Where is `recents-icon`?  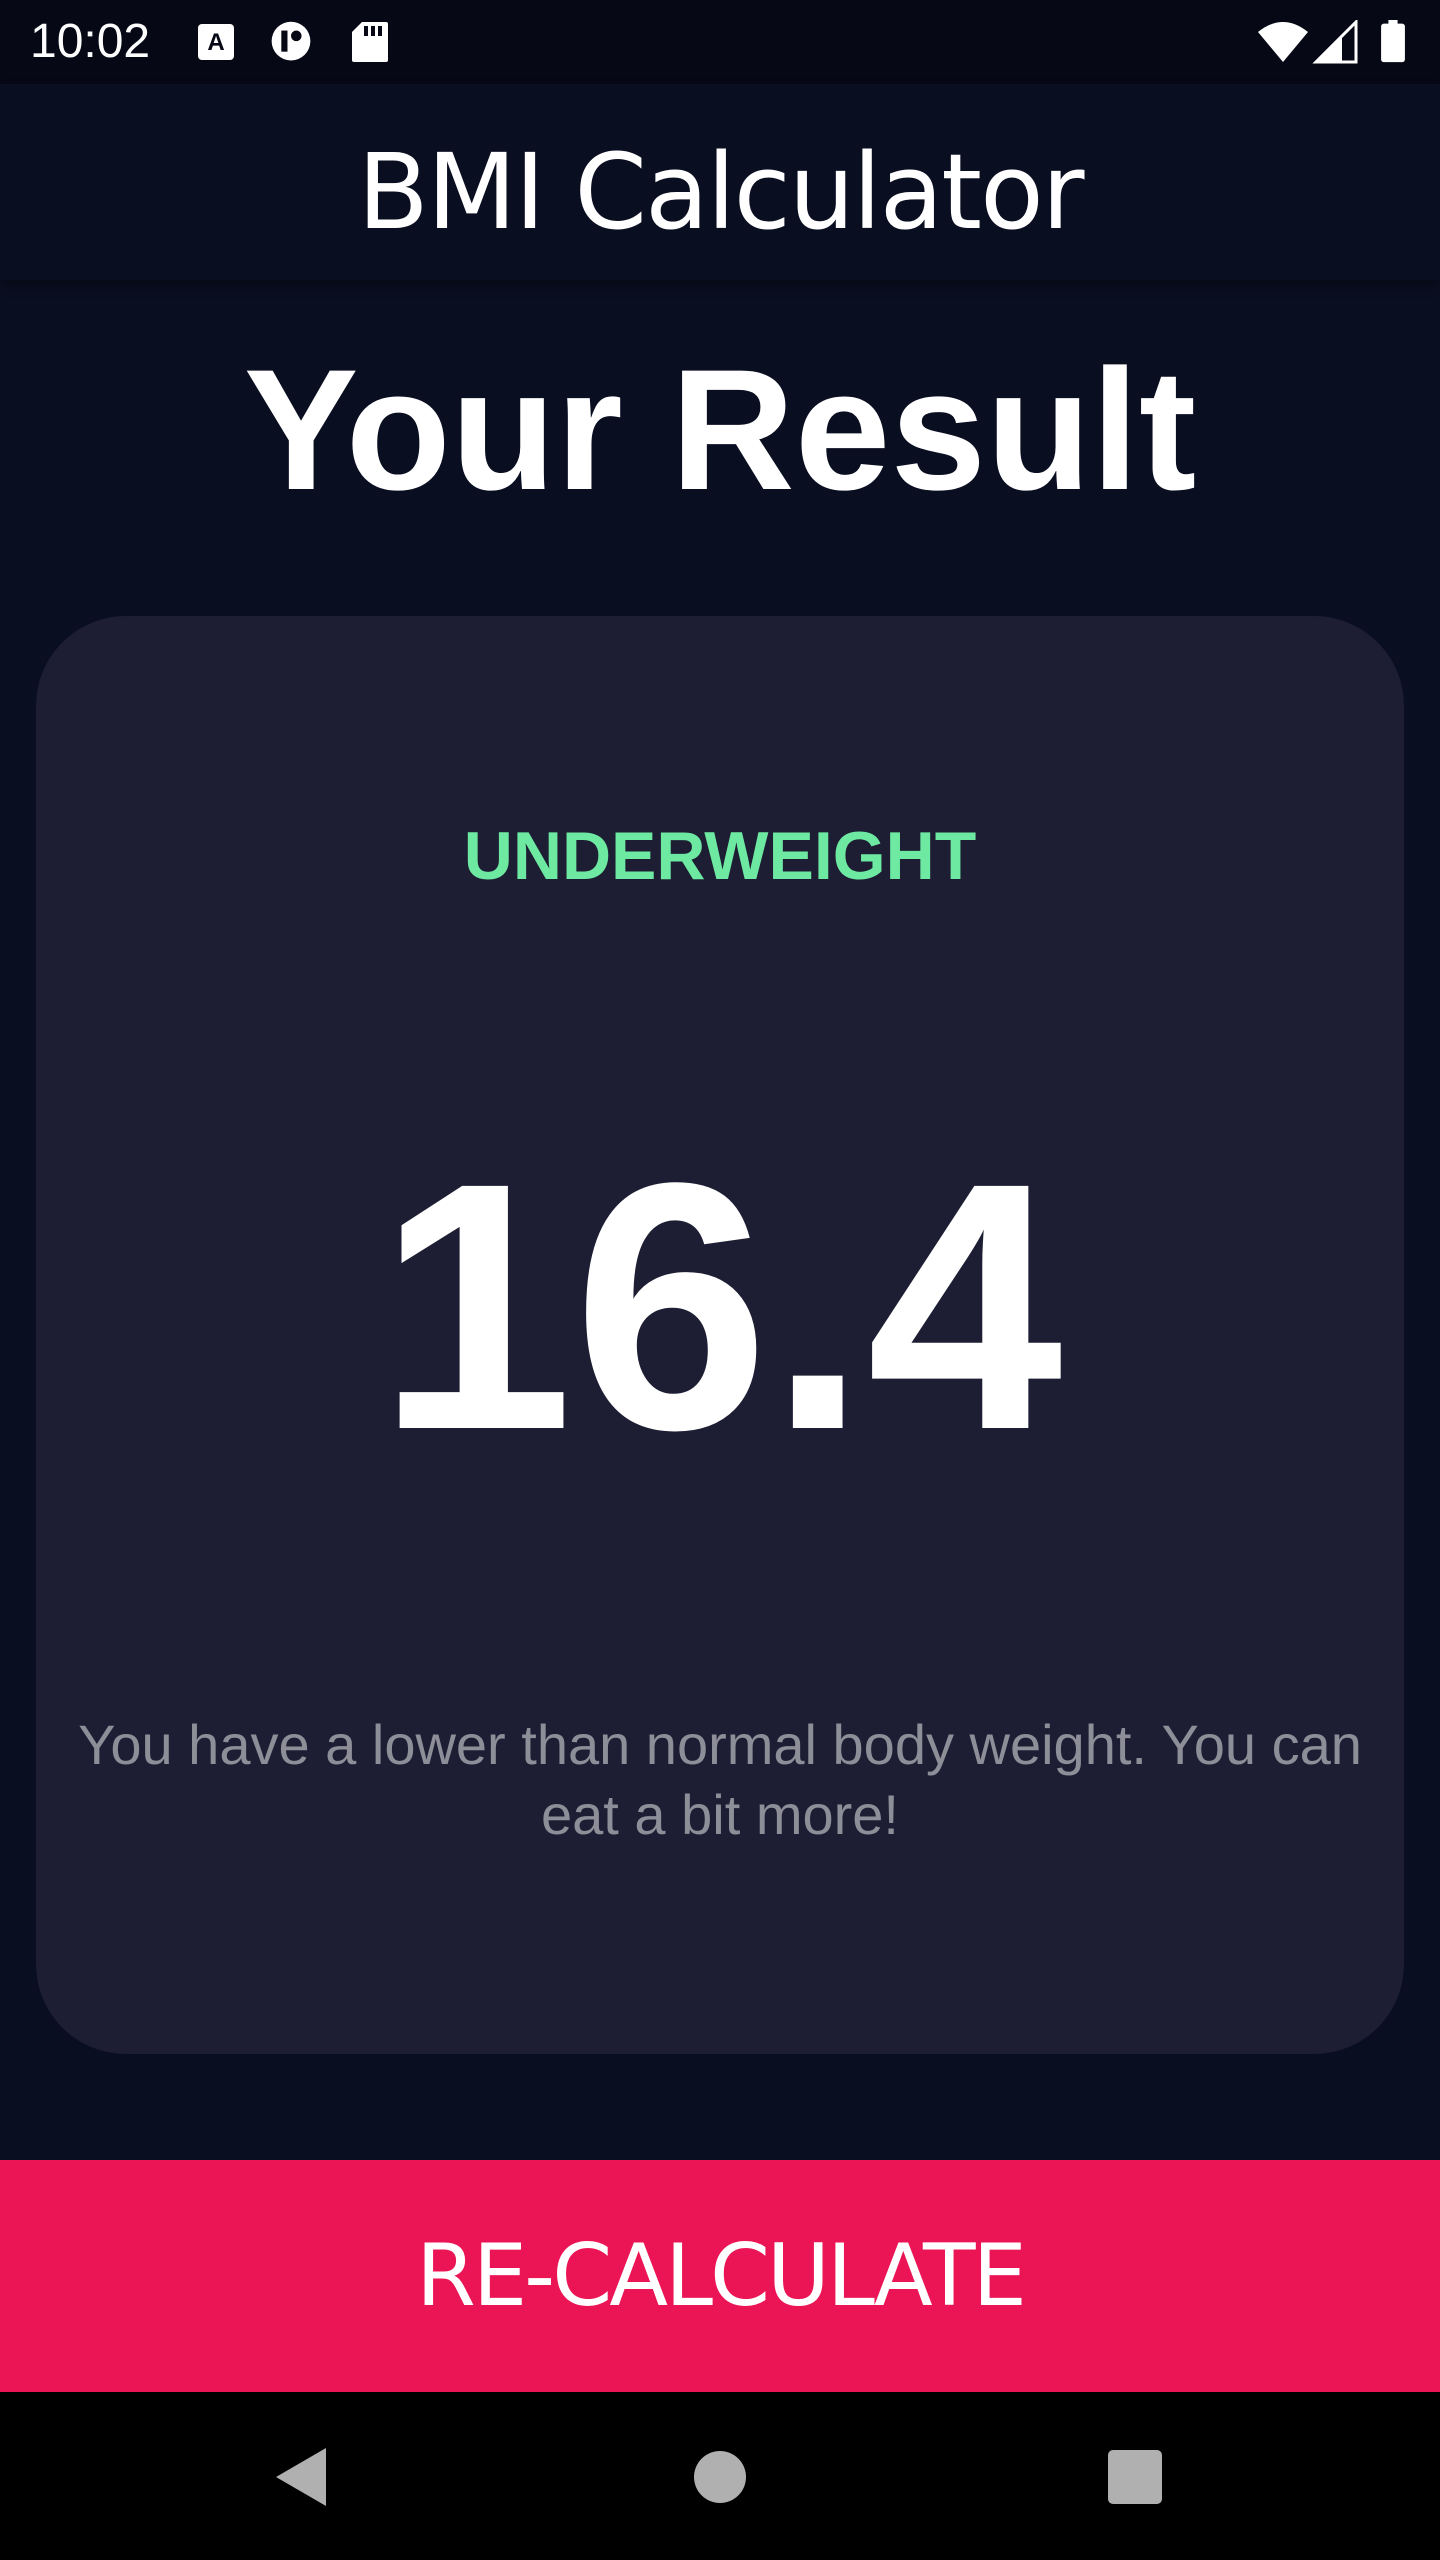 recents-icon is located at coordinates (1135, 2477).